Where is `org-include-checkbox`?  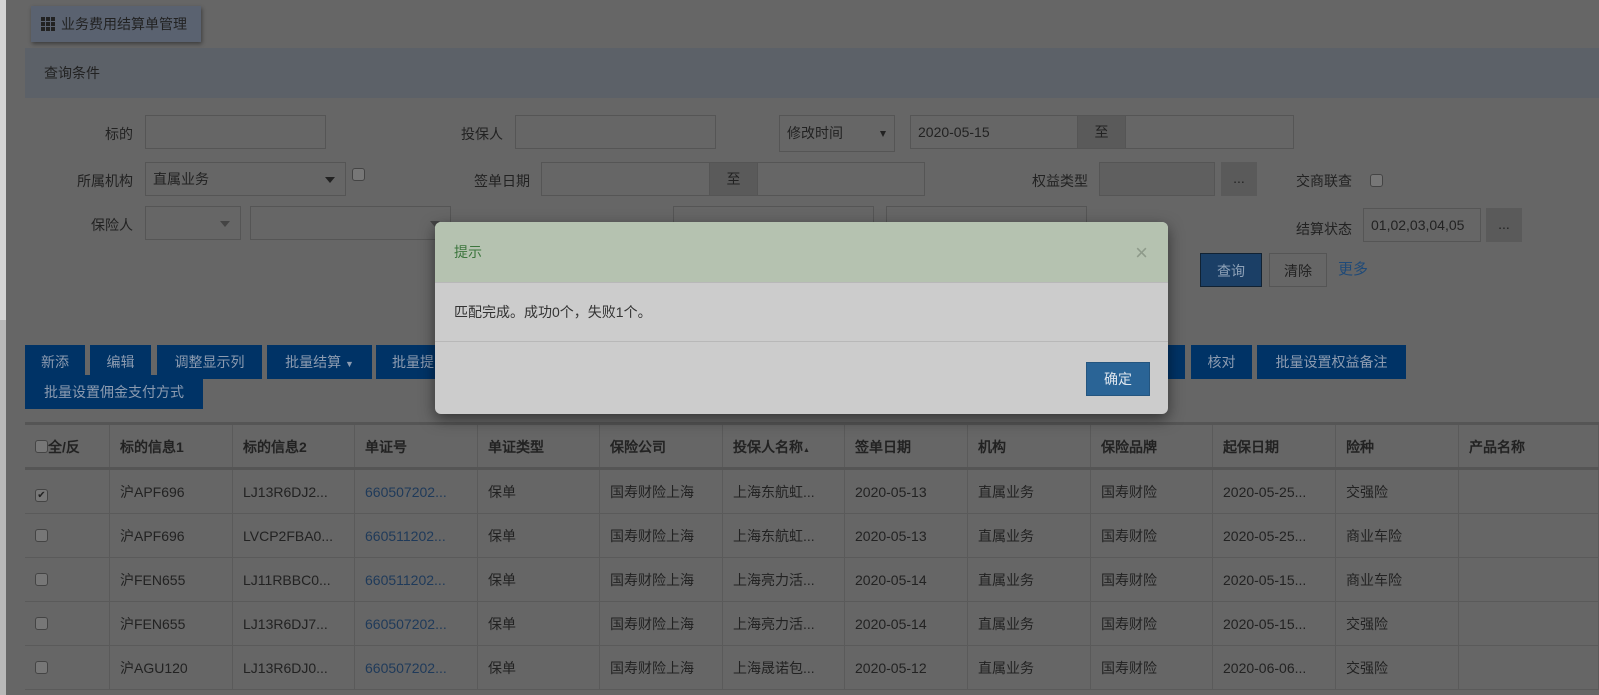
org-include-checkbox is located at coordinates (358, 174).